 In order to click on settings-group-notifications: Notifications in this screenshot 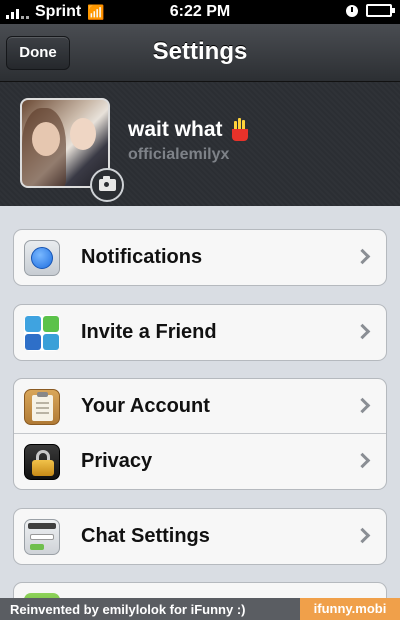, I will do `click(200, 257)`.